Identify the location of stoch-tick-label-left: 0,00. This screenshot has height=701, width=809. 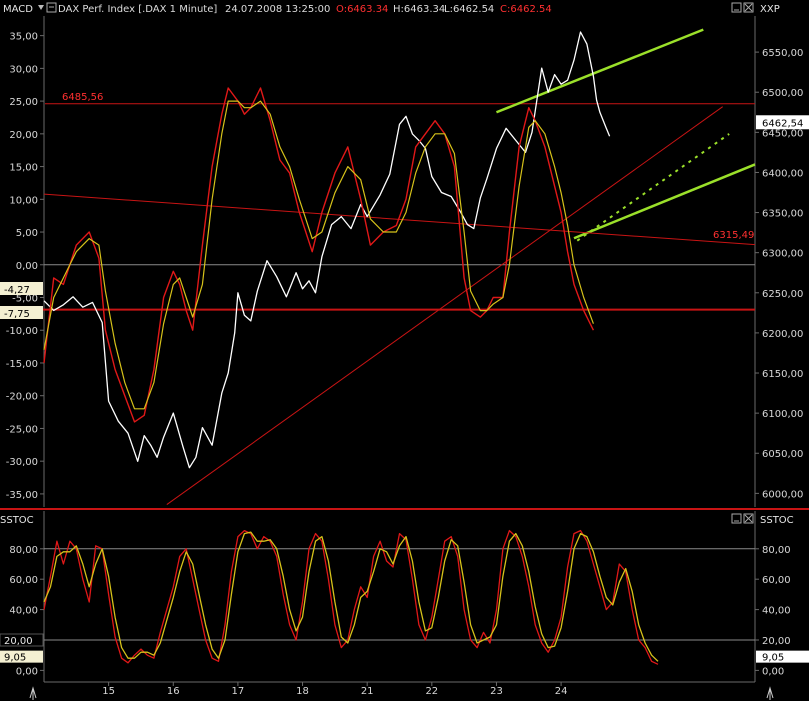
(27, 671).